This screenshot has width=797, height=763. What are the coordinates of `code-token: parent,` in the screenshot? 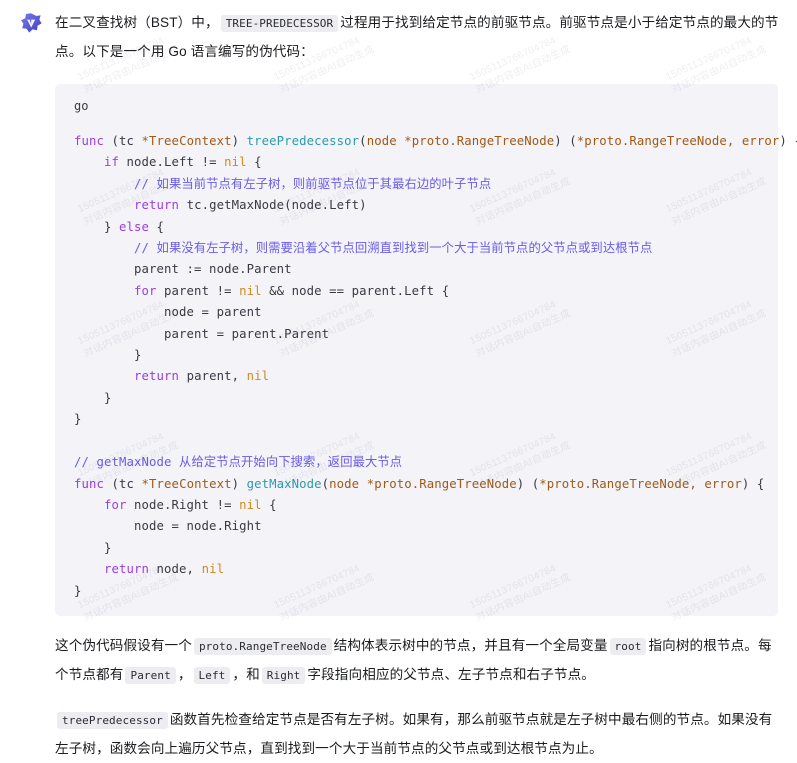 It's located at (216, 376).